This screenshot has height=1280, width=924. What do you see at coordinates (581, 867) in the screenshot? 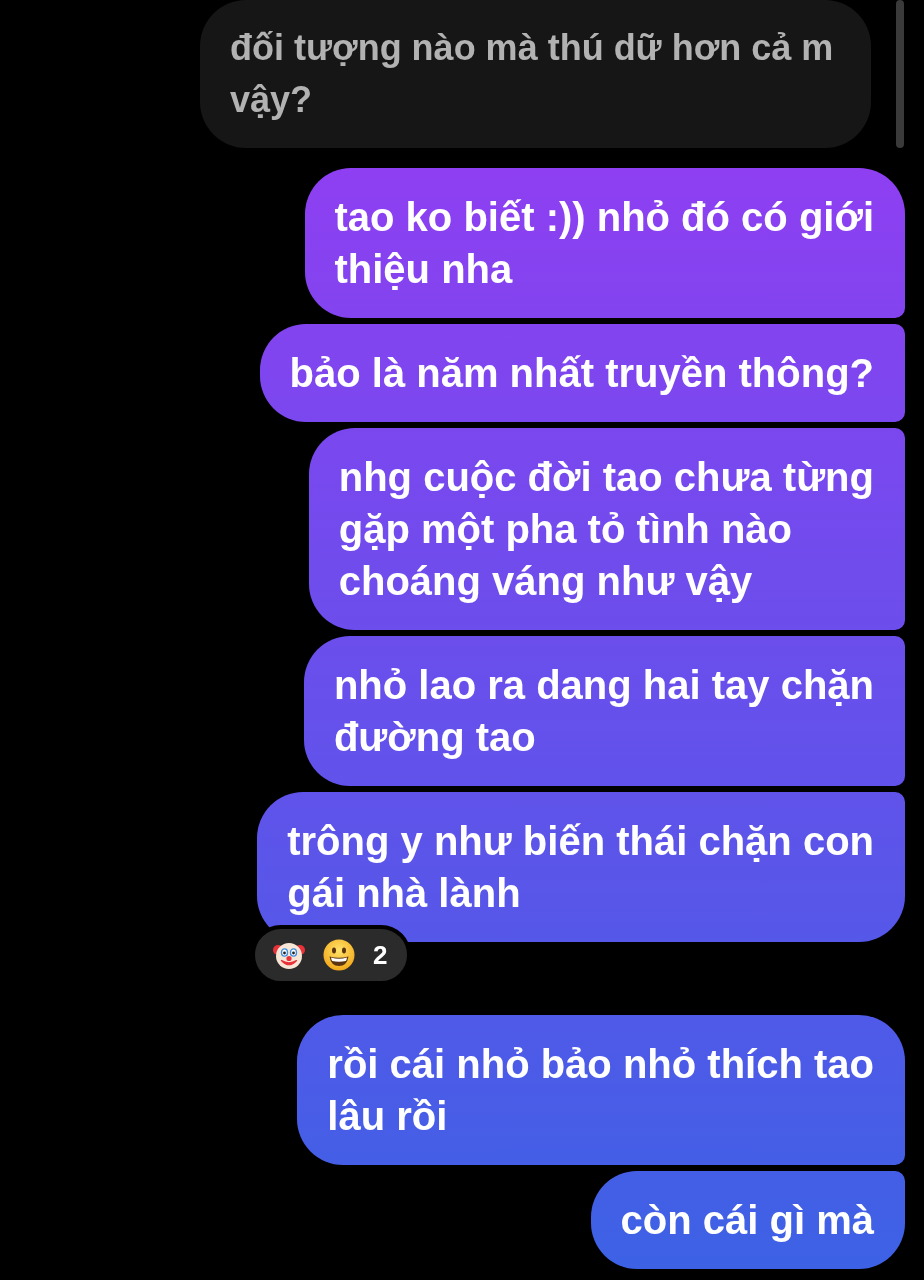
I see `message-bubble: trông y như biến thái chặn con gái nhà lành` at bounding box center [581, 867].